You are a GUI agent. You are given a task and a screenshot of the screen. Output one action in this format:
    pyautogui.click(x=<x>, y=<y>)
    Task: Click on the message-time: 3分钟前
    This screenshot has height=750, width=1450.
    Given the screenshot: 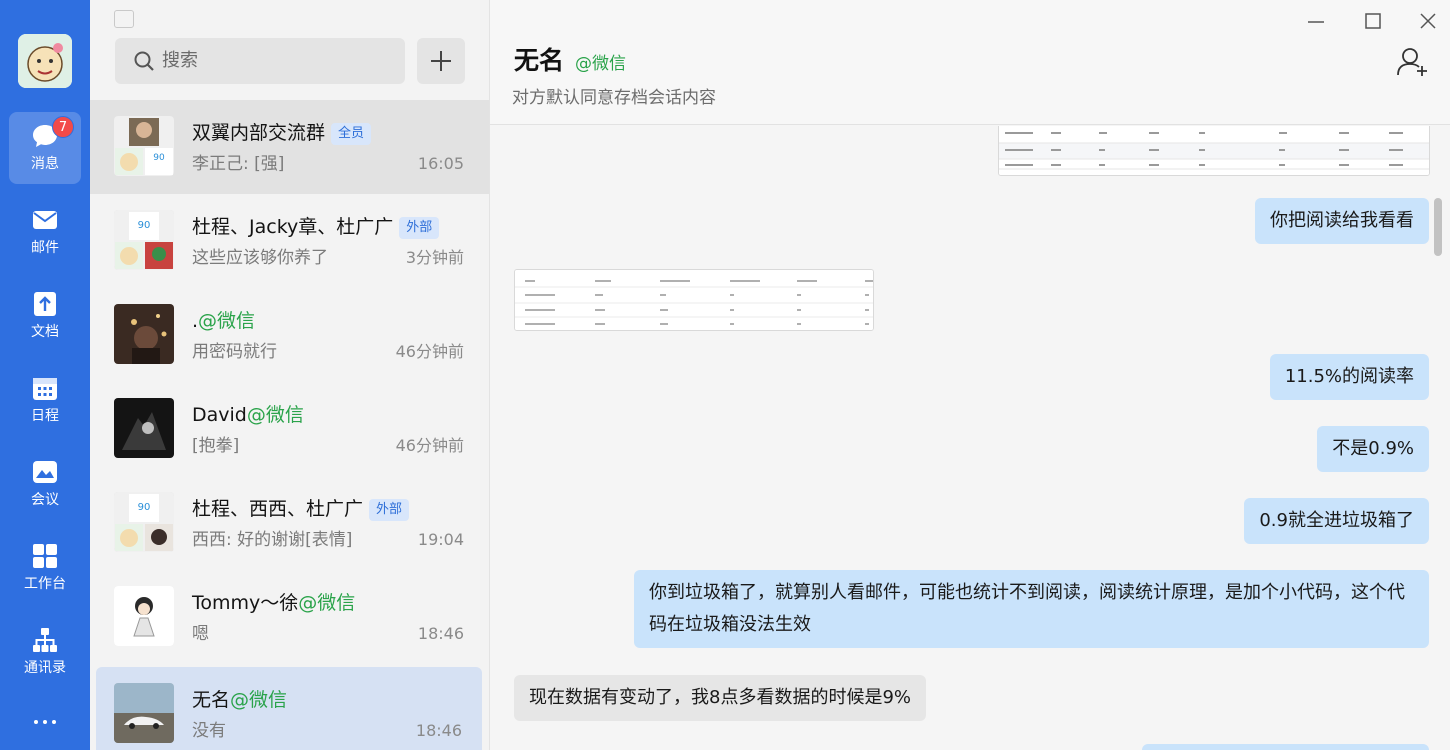 What is the action you would take?
    pyautogui.click(x=434, y=257)
    